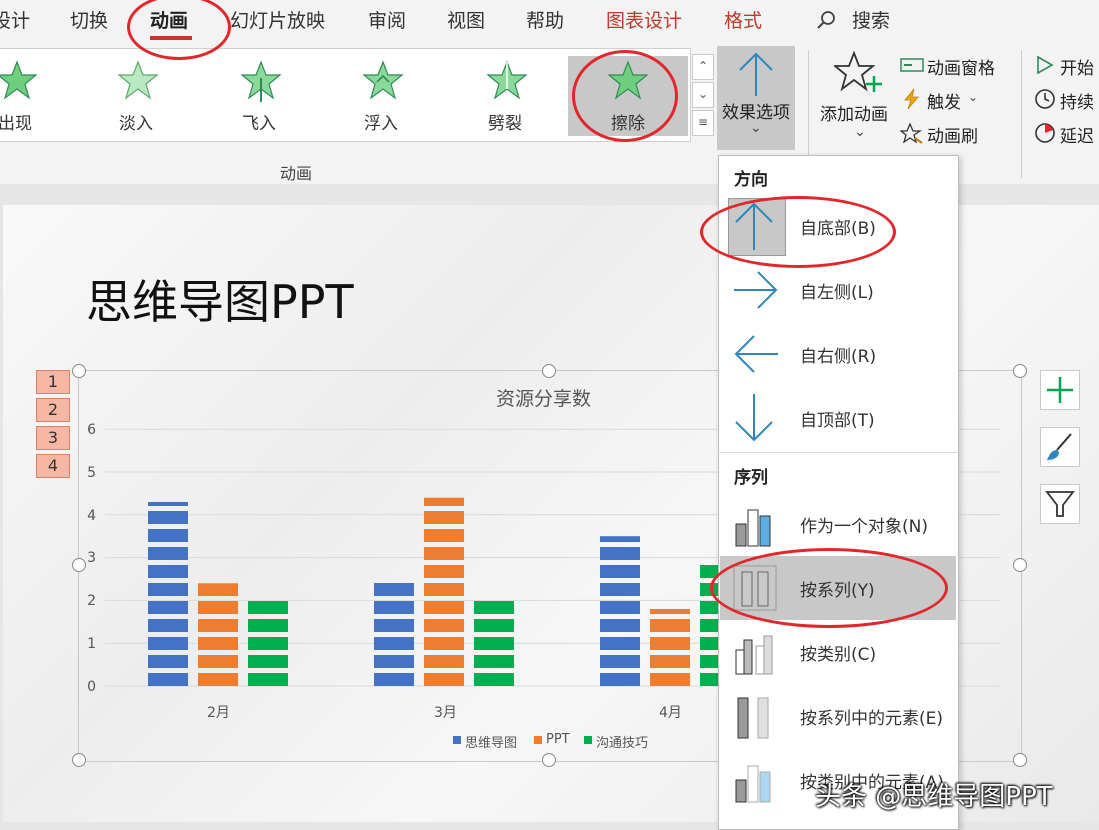 This screenshot has width=1099, height=830. What do you see at coordinates (445, 713) in the screenshot?
I see `x-tick-label: 3月` at bounding box center [445, 713].